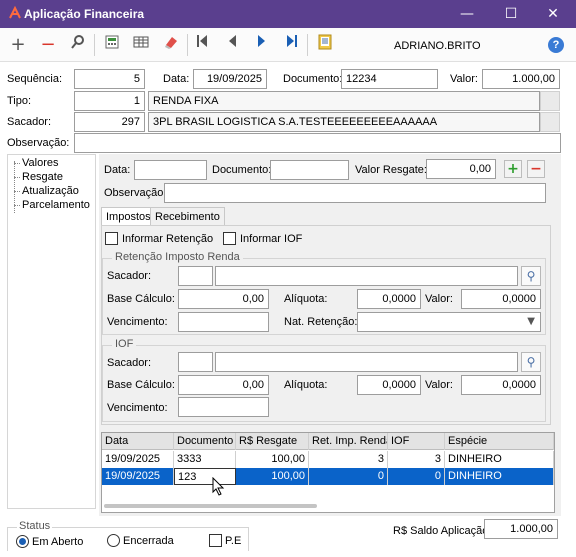  Describe the element at coordinates (501, 299) in the screenshot. I see `retencao-valor-field: 0,0000` at that location.